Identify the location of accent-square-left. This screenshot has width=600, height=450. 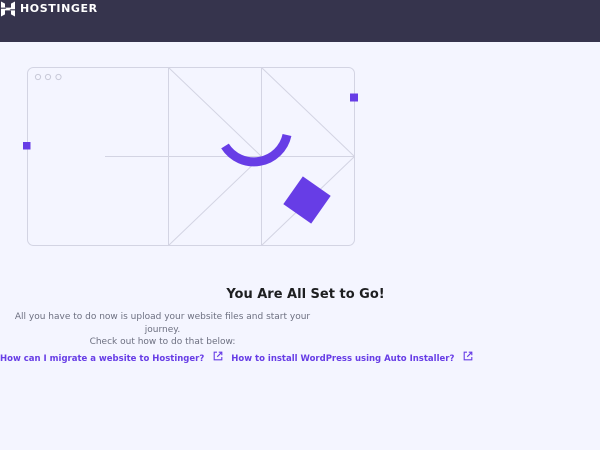
(27, 146).